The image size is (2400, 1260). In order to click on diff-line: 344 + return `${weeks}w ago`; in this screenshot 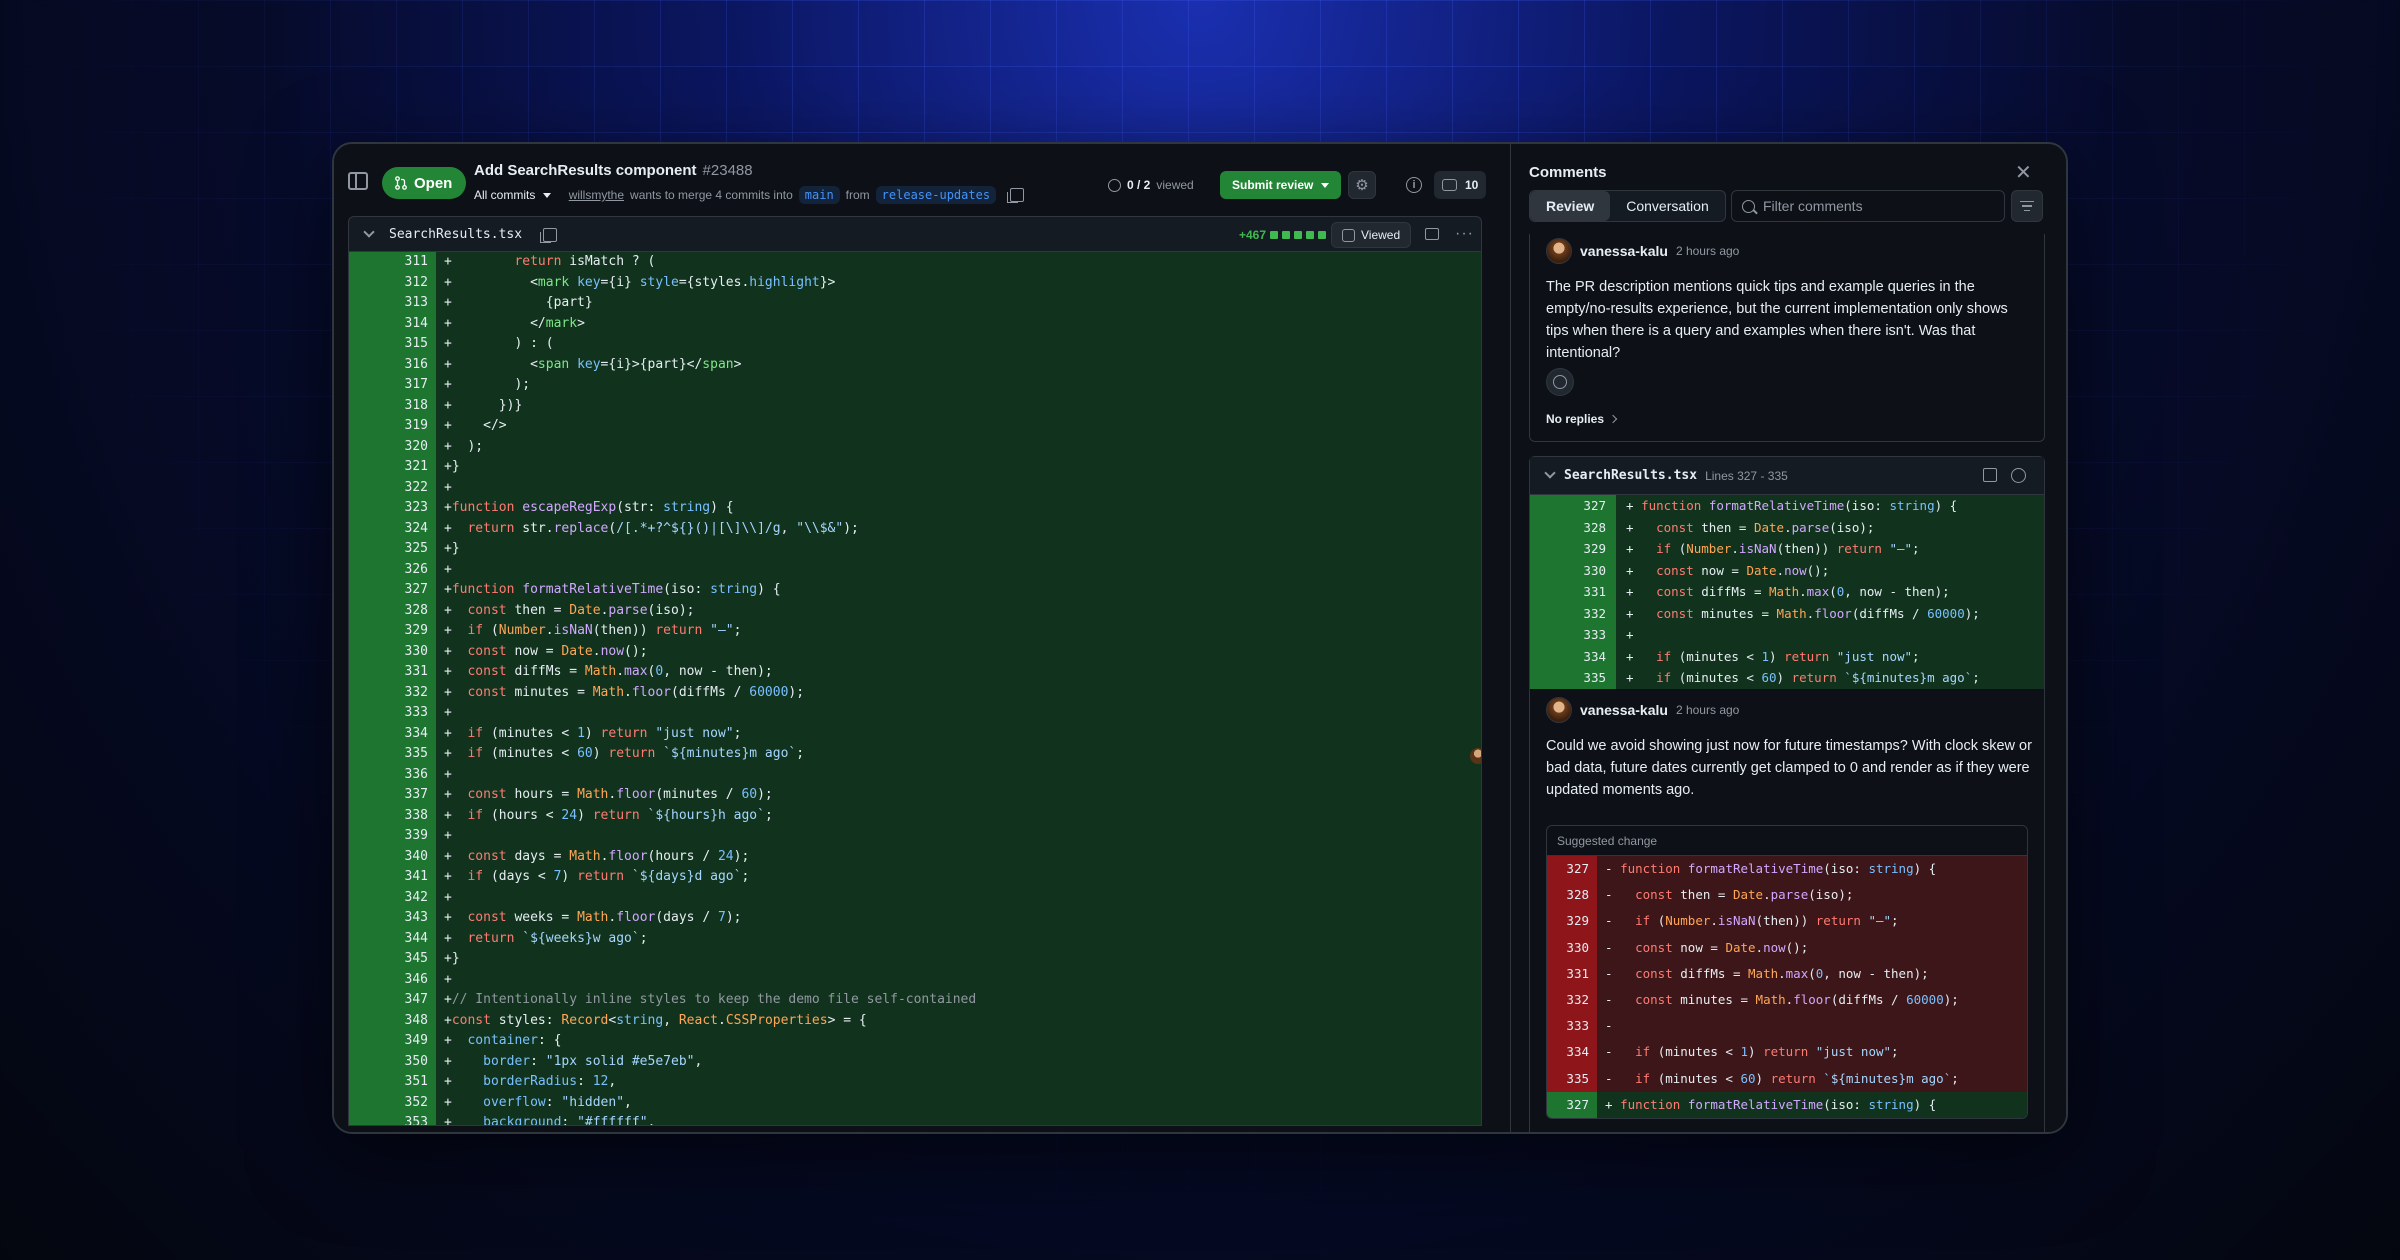, I will do `click(915, 938)`.